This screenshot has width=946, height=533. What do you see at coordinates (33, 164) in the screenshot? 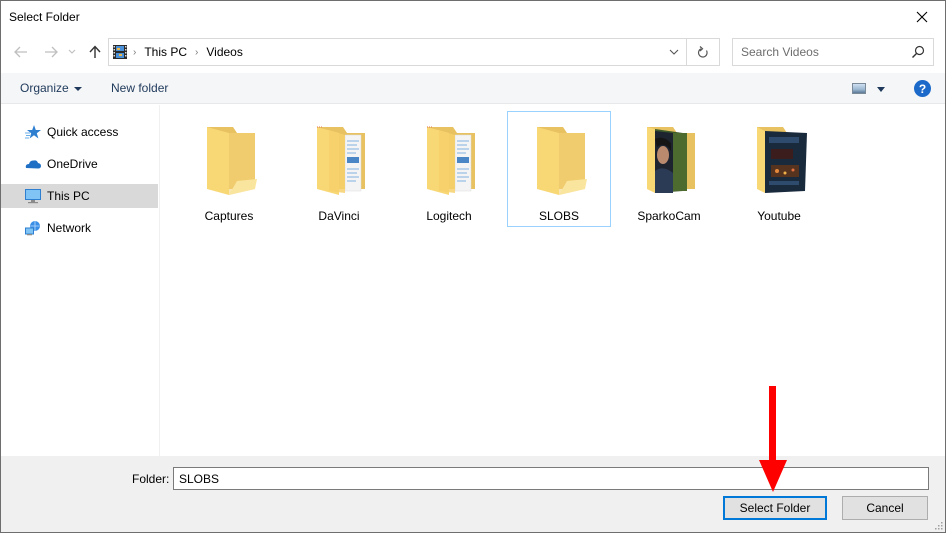
I see `cloud-icon` at bounding box center [33, 164].